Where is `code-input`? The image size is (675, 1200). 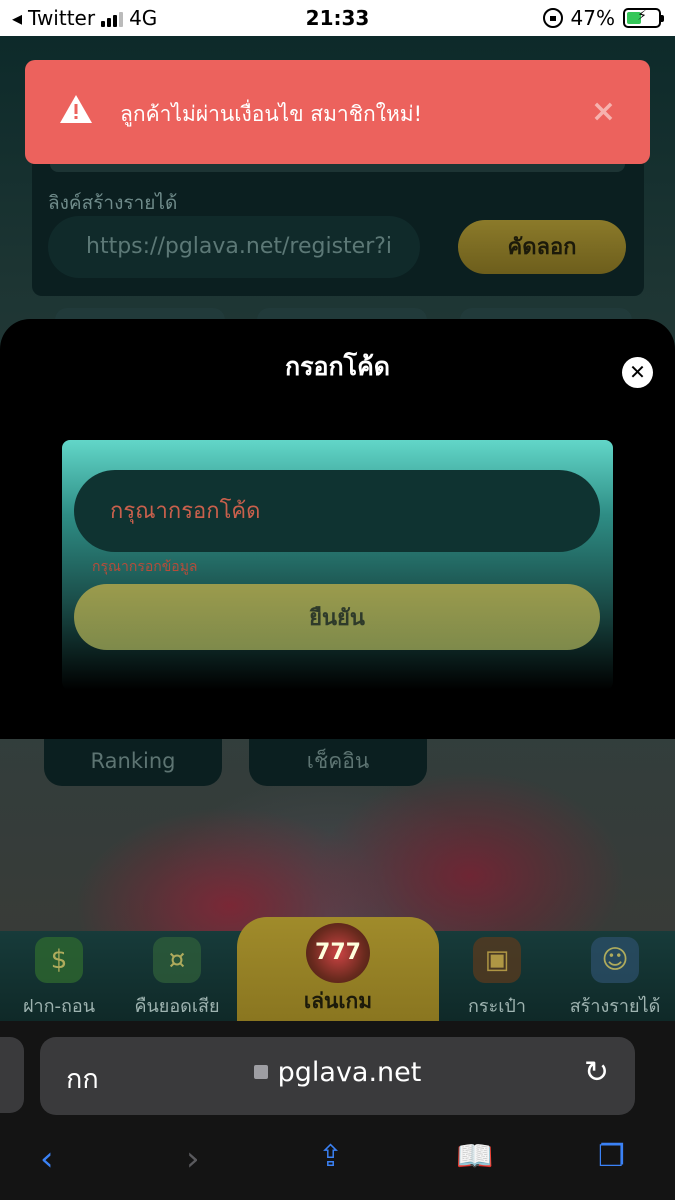
code-input is located at coordinates (337, 511).